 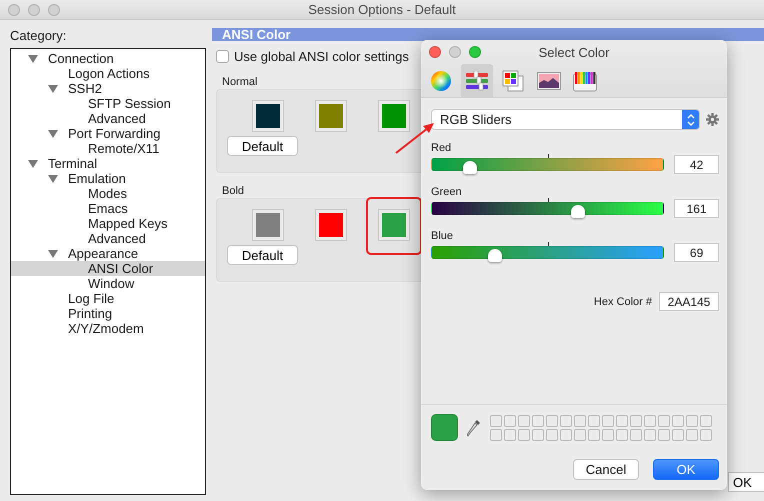 What do you see at coordinates (382, 9) in the screenshot?
I see `window-title: Session Options - Default` at bounding box center [382, 9].